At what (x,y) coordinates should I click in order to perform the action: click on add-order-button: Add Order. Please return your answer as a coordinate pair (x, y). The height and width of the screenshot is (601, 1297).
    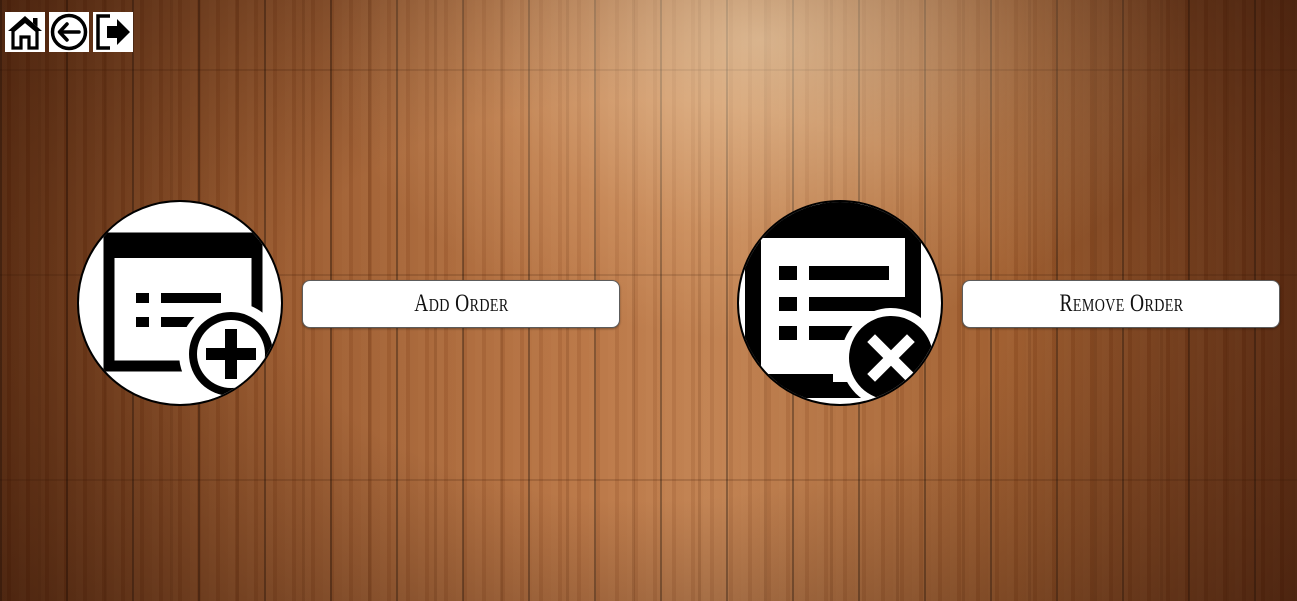
    Looking at the image, I should click on (461, 304).